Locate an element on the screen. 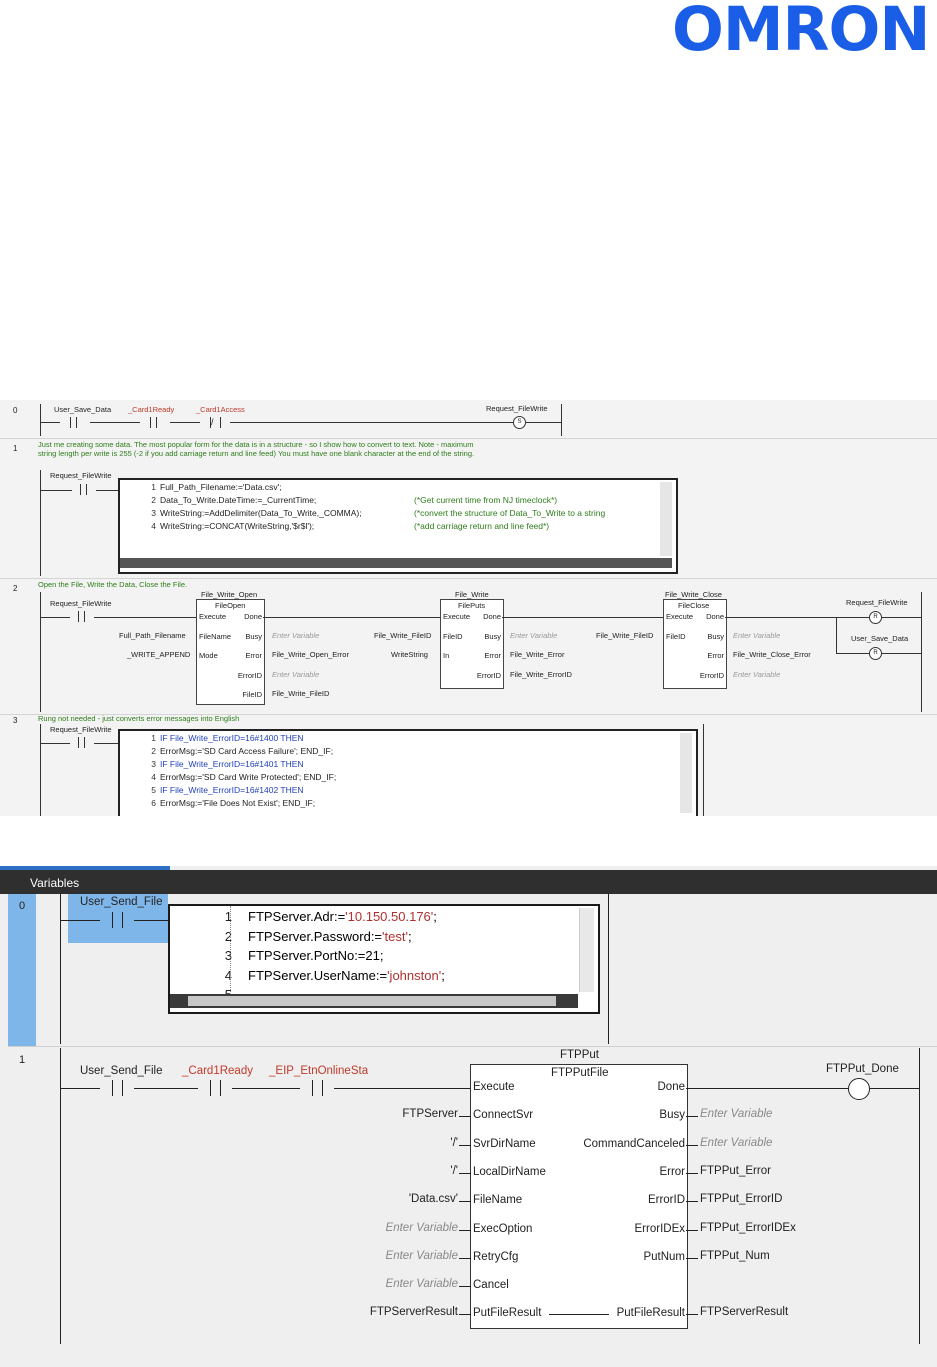 This screenshot has height=1367, width=937. output-variable: File_Write_Error is located at coordinates (537, 654).